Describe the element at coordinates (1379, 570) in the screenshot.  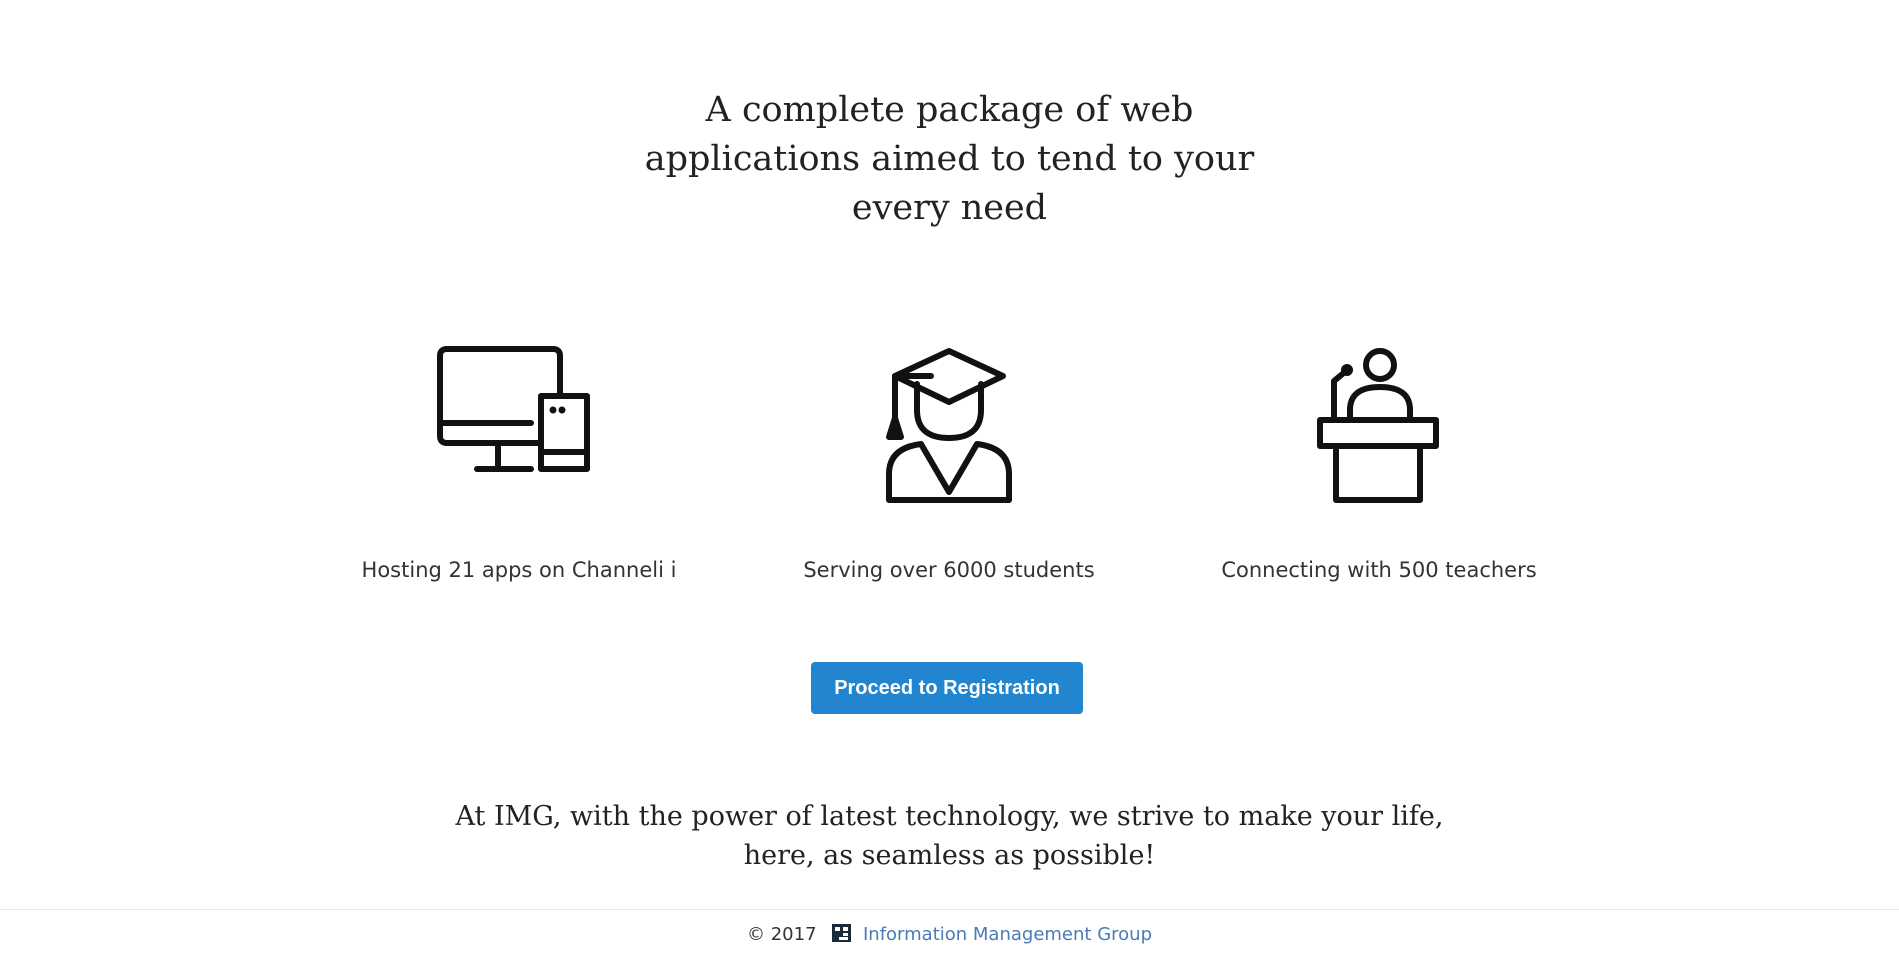
I see `feature-teachers-label: Connecting with 500 teachers` at that location.